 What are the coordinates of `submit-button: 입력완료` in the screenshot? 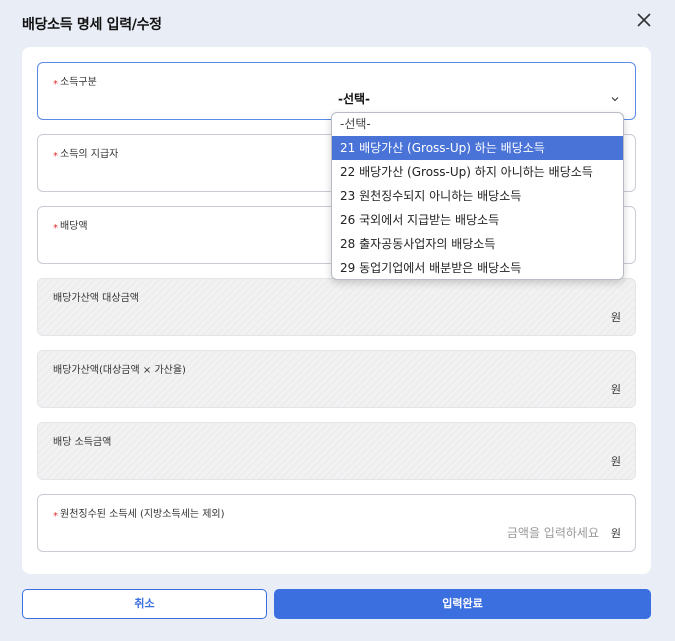 It's located at (462, 604).